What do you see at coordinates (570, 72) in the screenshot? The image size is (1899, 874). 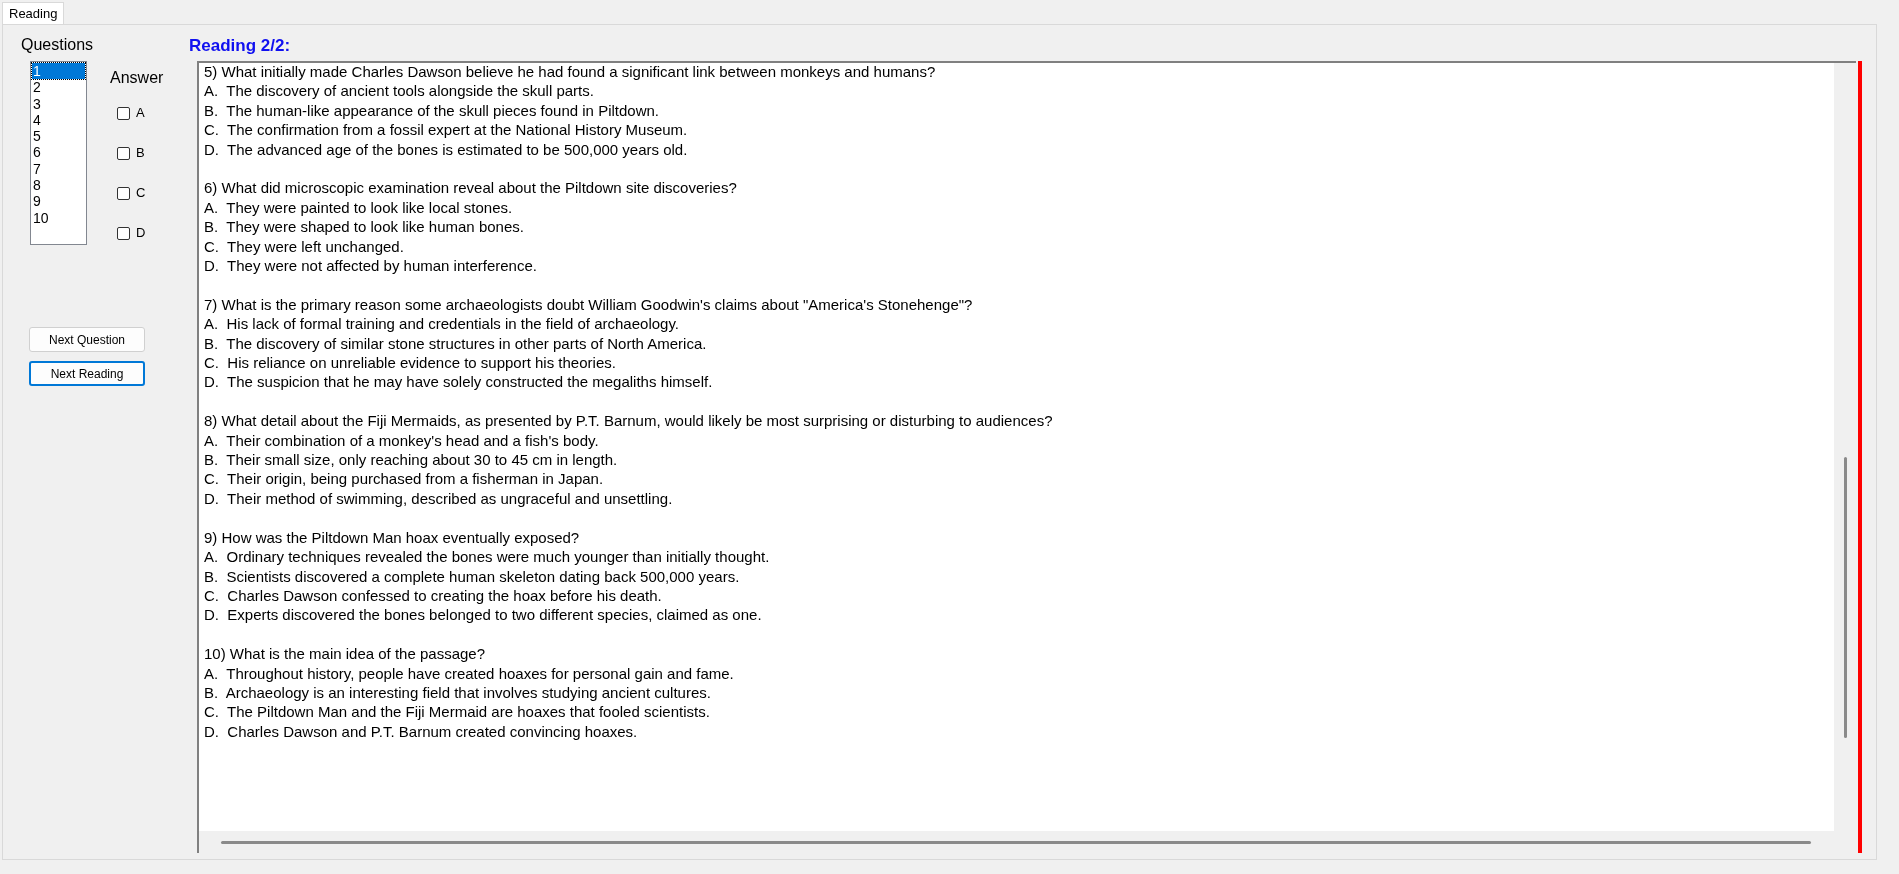 I see `question-text: 5) What initially made Charles Dawson believe he had found a significant link between monkeys and humans?` at bounding box center [570, 72].